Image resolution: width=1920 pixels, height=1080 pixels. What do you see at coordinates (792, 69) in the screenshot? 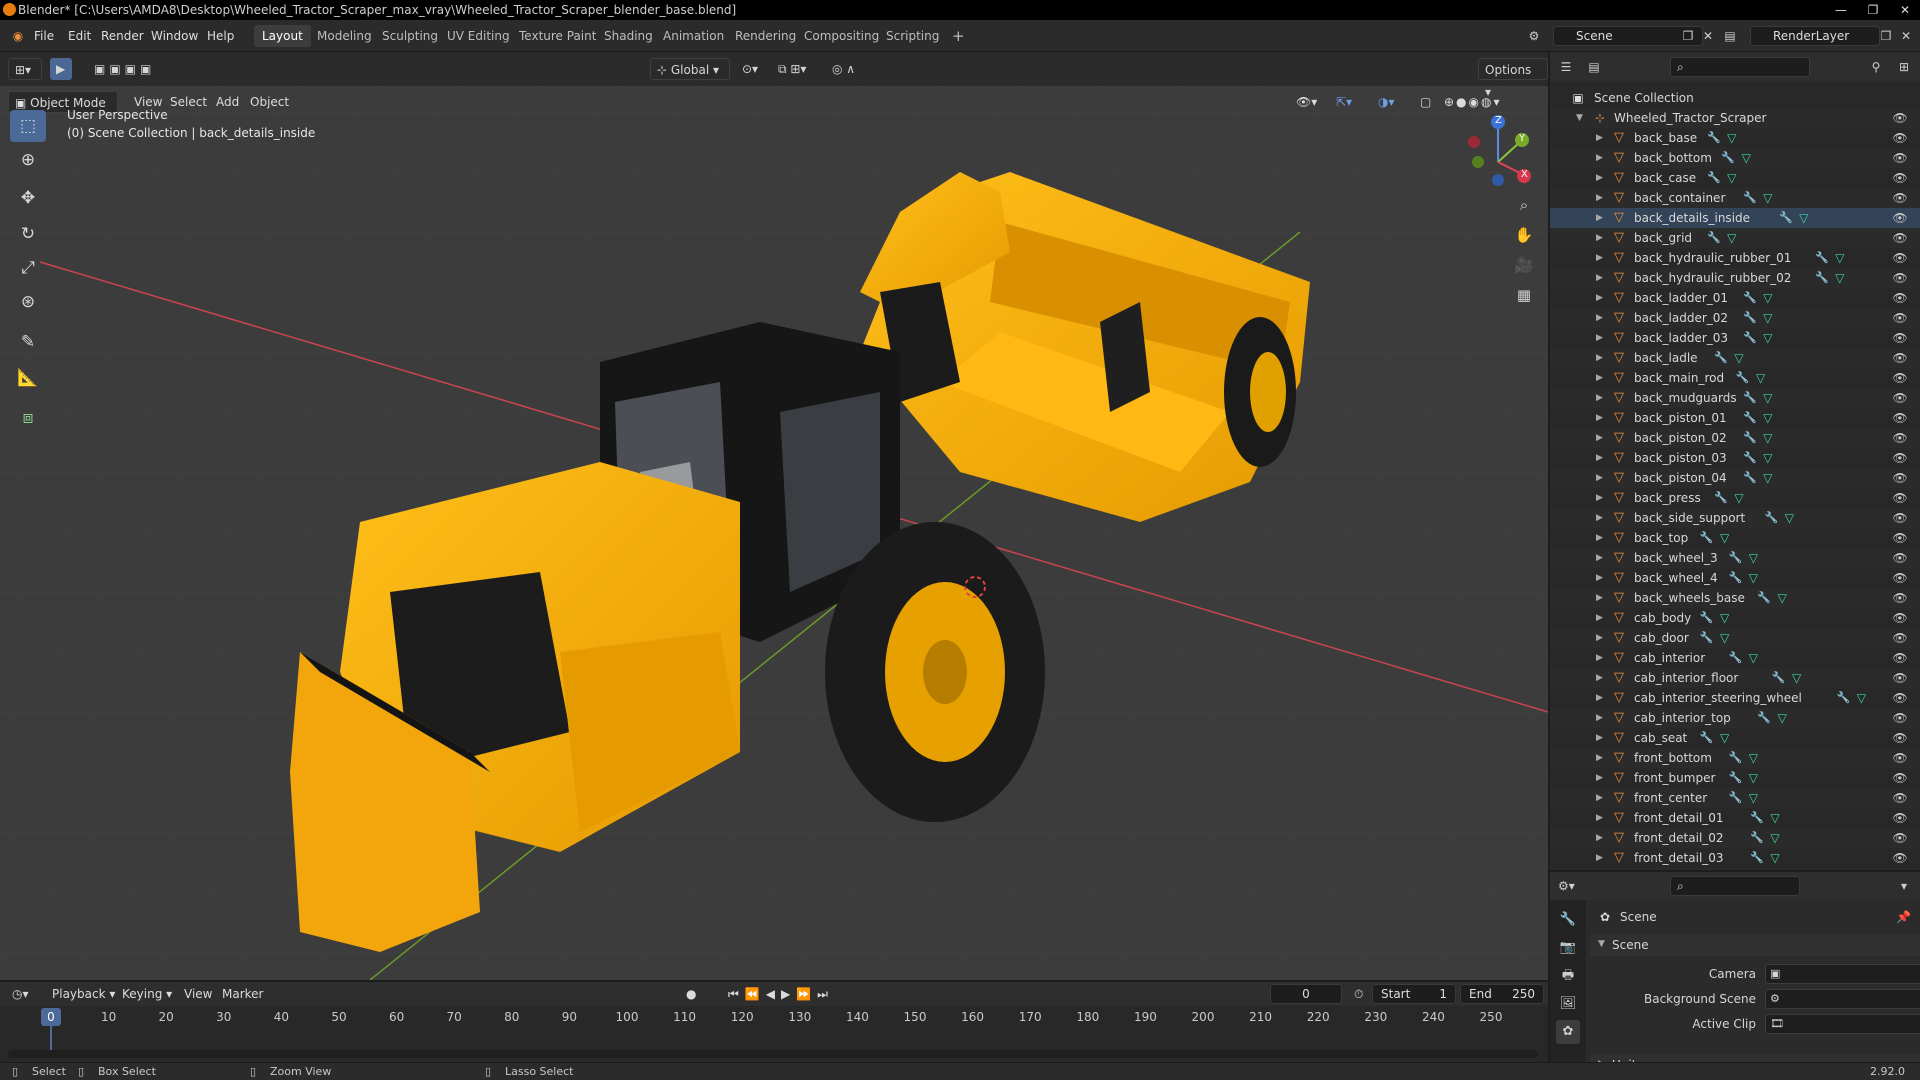
I see `snap-icon: ⧉ ⊞▾` at bounding box center [792, 69].